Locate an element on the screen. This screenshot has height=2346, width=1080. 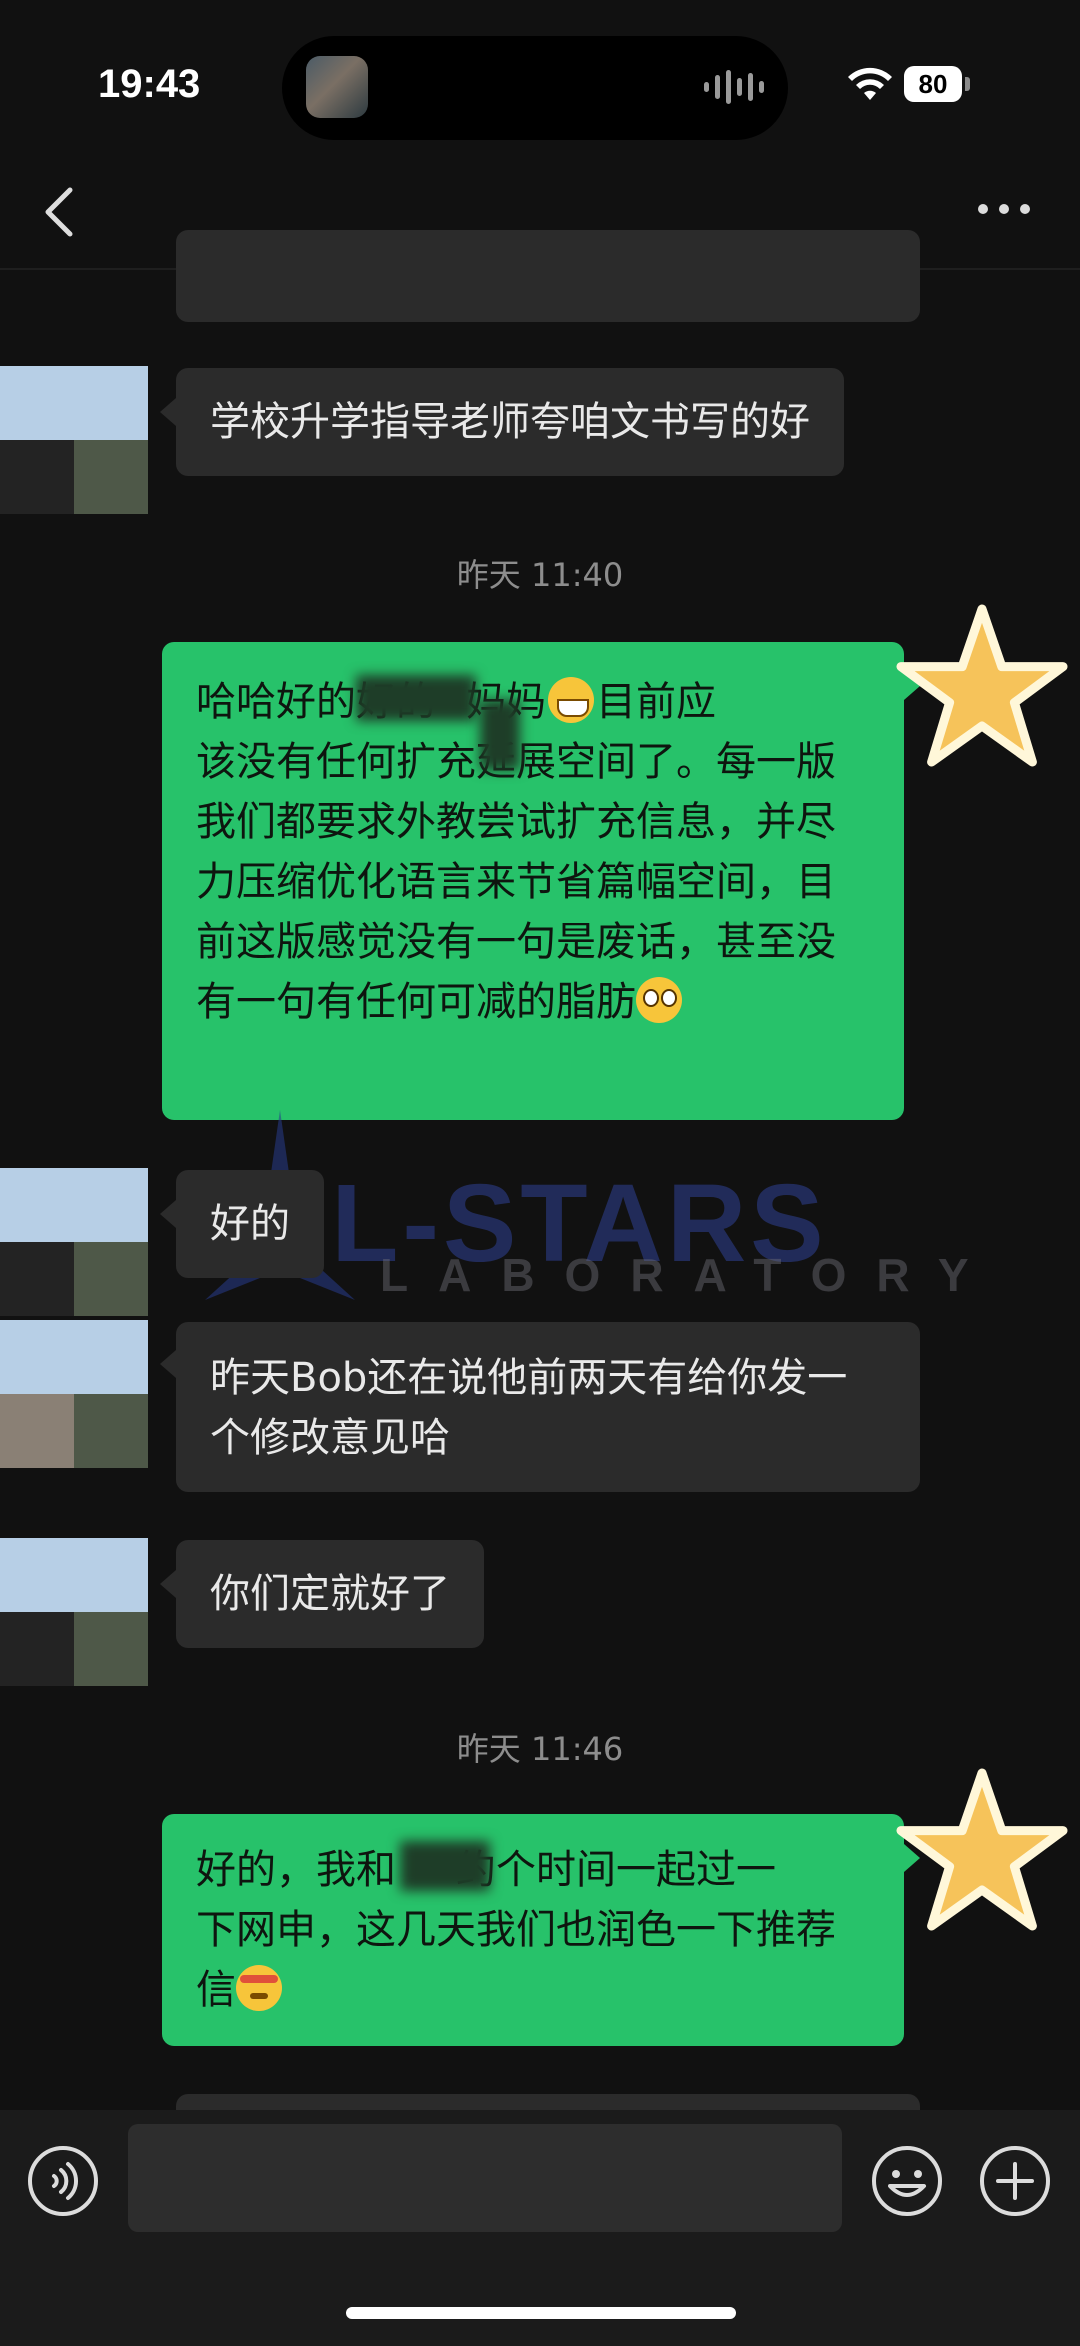
message-text: 学校升学指导老师夸咱文书写的好 is located at coordinates (510, 422).